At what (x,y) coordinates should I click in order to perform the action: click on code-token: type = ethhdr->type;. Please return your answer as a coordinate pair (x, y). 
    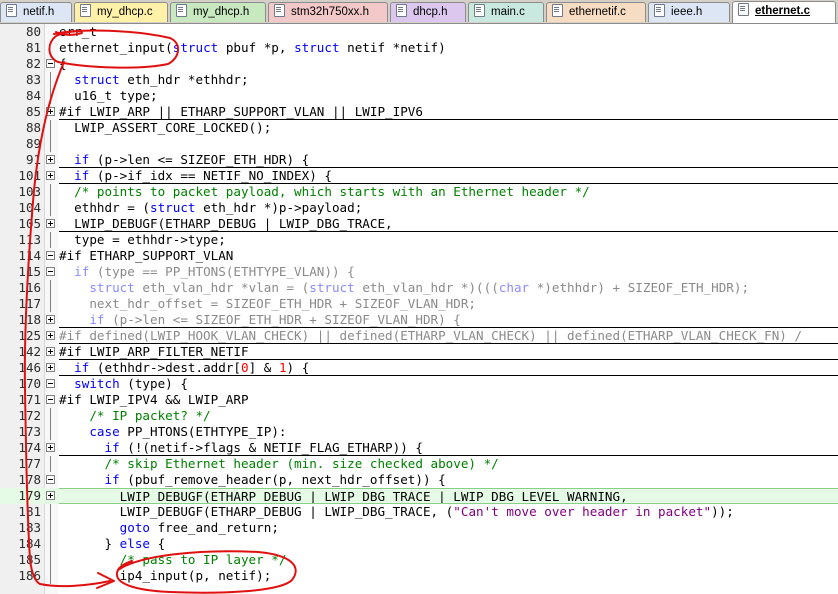
    Looking at the image, I should click on (142, 239).